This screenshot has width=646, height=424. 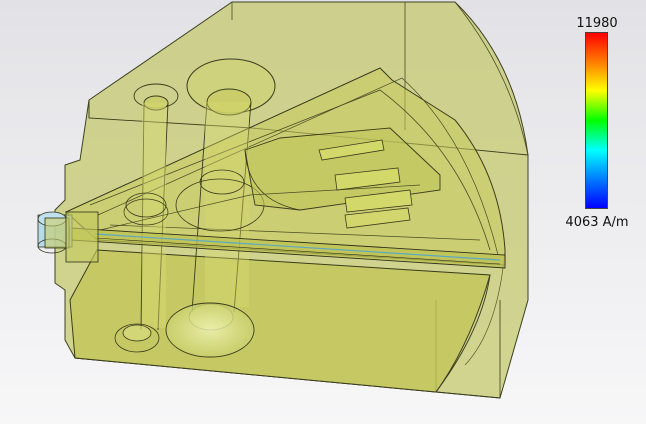 I want to click on legend-max-value: 11980, so click(x=597, y=23).